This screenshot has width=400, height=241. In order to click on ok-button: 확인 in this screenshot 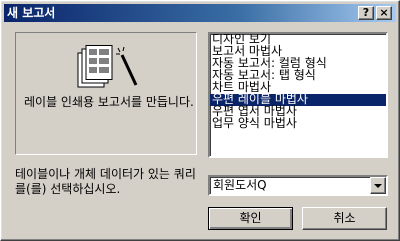, I will do `click(250, 218)`.